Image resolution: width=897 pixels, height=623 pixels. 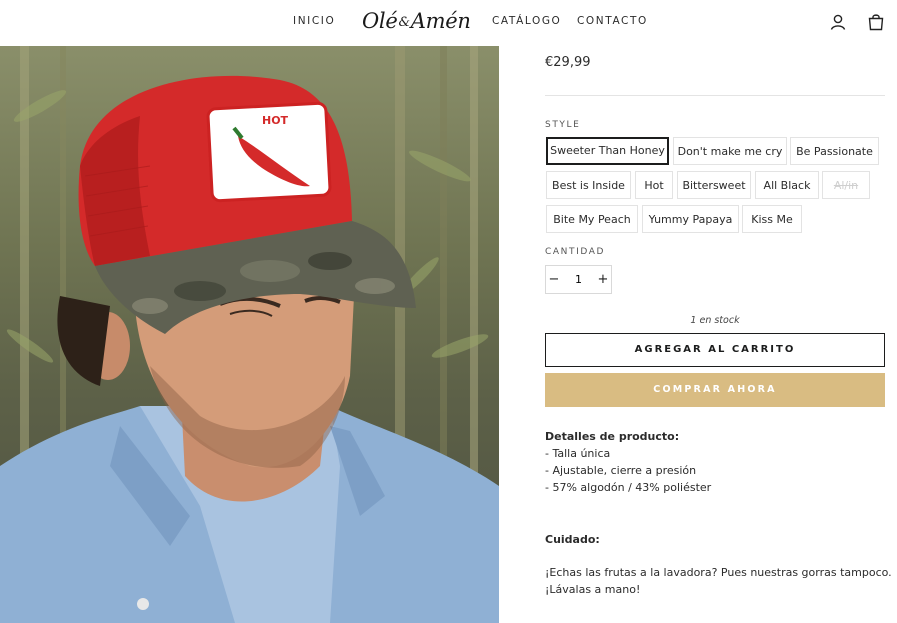 I want to click on style-option-bittersweet: Bittersweet, so click(x=714, y=185).